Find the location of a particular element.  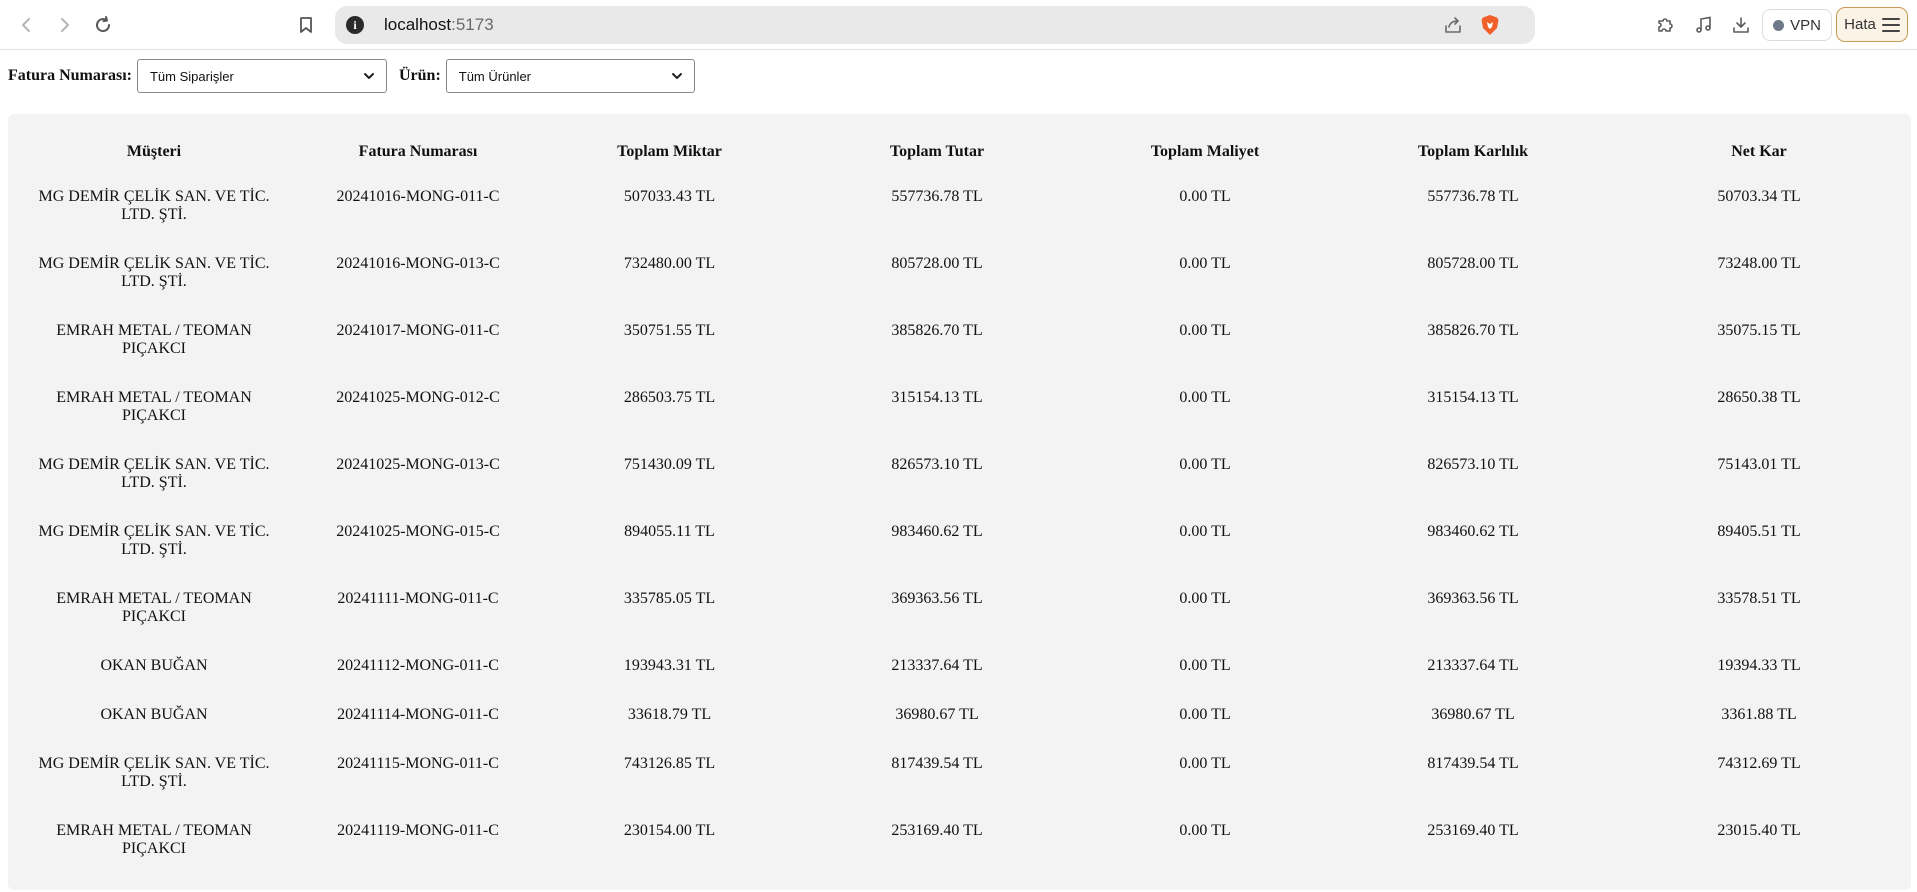

arrow-right-icon is located at coordinates (65, 25).